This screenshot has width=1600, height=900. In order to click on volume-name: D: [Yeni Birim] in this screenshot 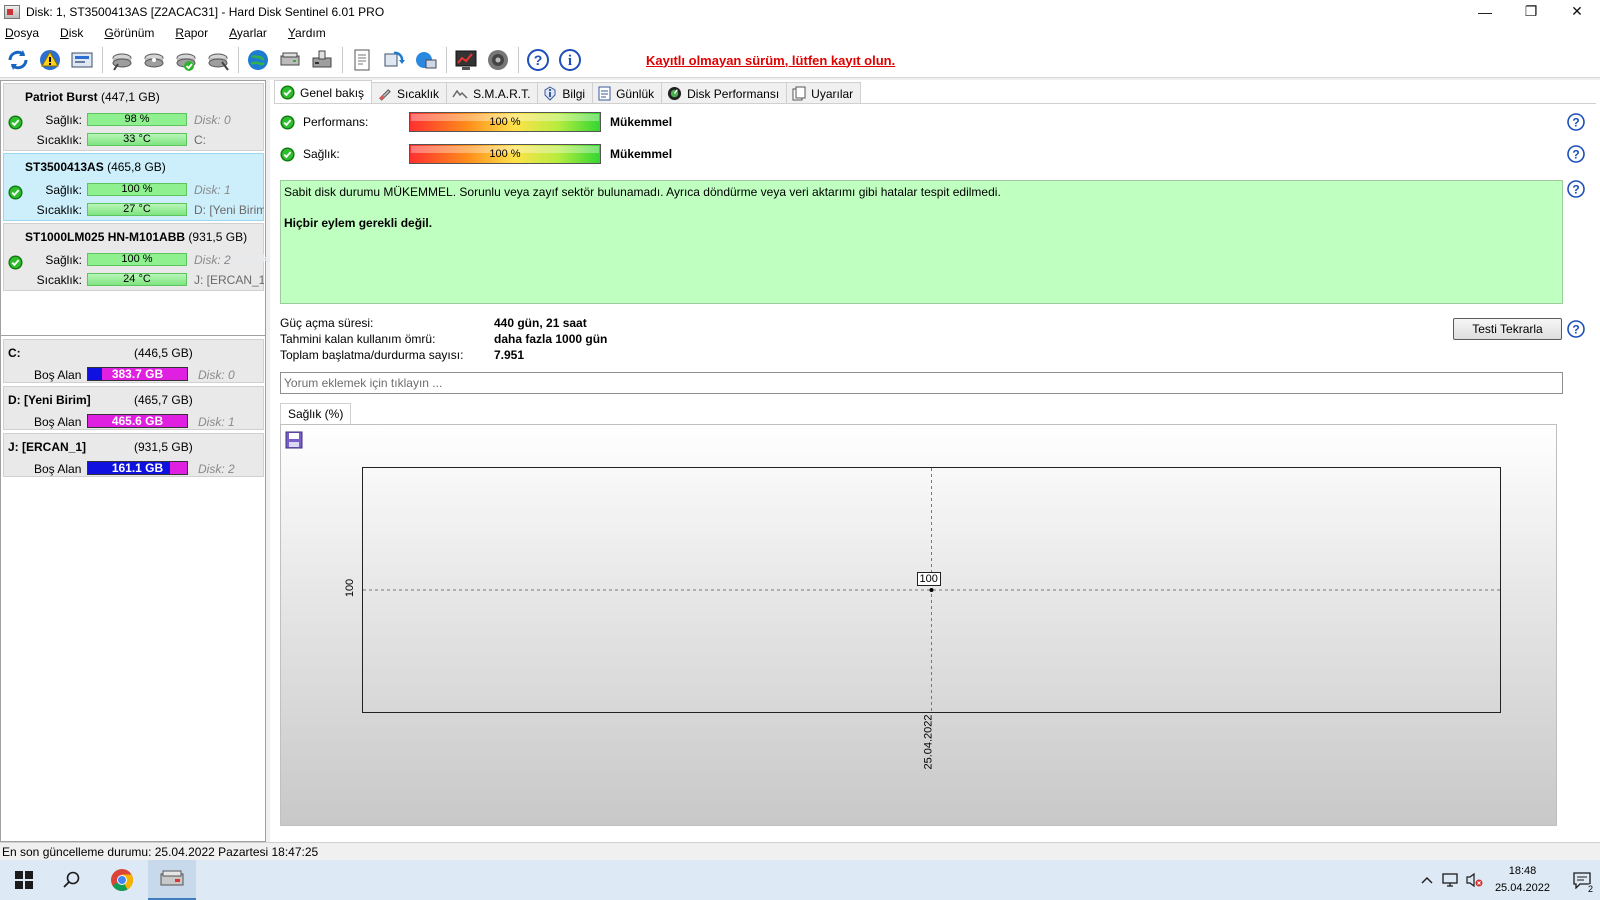, I will do `click(49, 400)`.